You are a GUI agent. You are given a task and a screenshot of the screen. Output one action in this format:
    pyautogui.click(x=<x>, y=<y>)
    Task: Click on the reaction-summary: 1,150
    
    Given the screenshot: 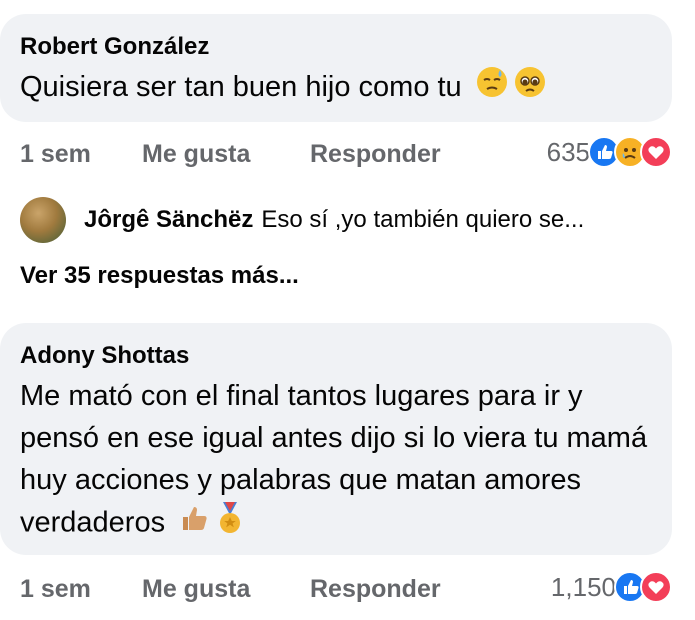 What is the action you would take?
    pyautogui.click(x=611, y=587)
    